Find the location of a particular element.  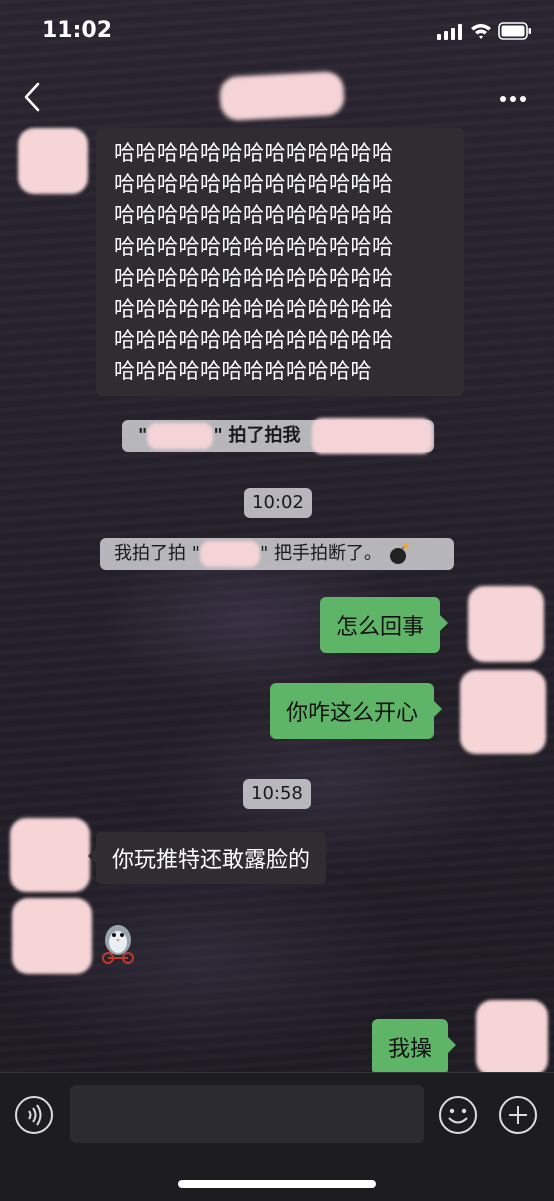

timestamp-1: 10:02 is located at coordinates (278, 503).